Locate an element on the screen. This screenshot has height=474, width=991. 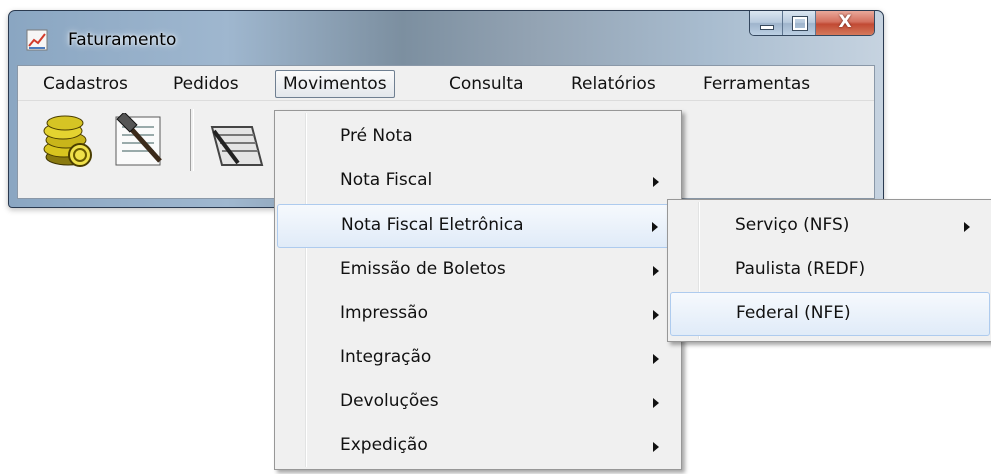
toolbar-separator is located at coordinates (192, 140).